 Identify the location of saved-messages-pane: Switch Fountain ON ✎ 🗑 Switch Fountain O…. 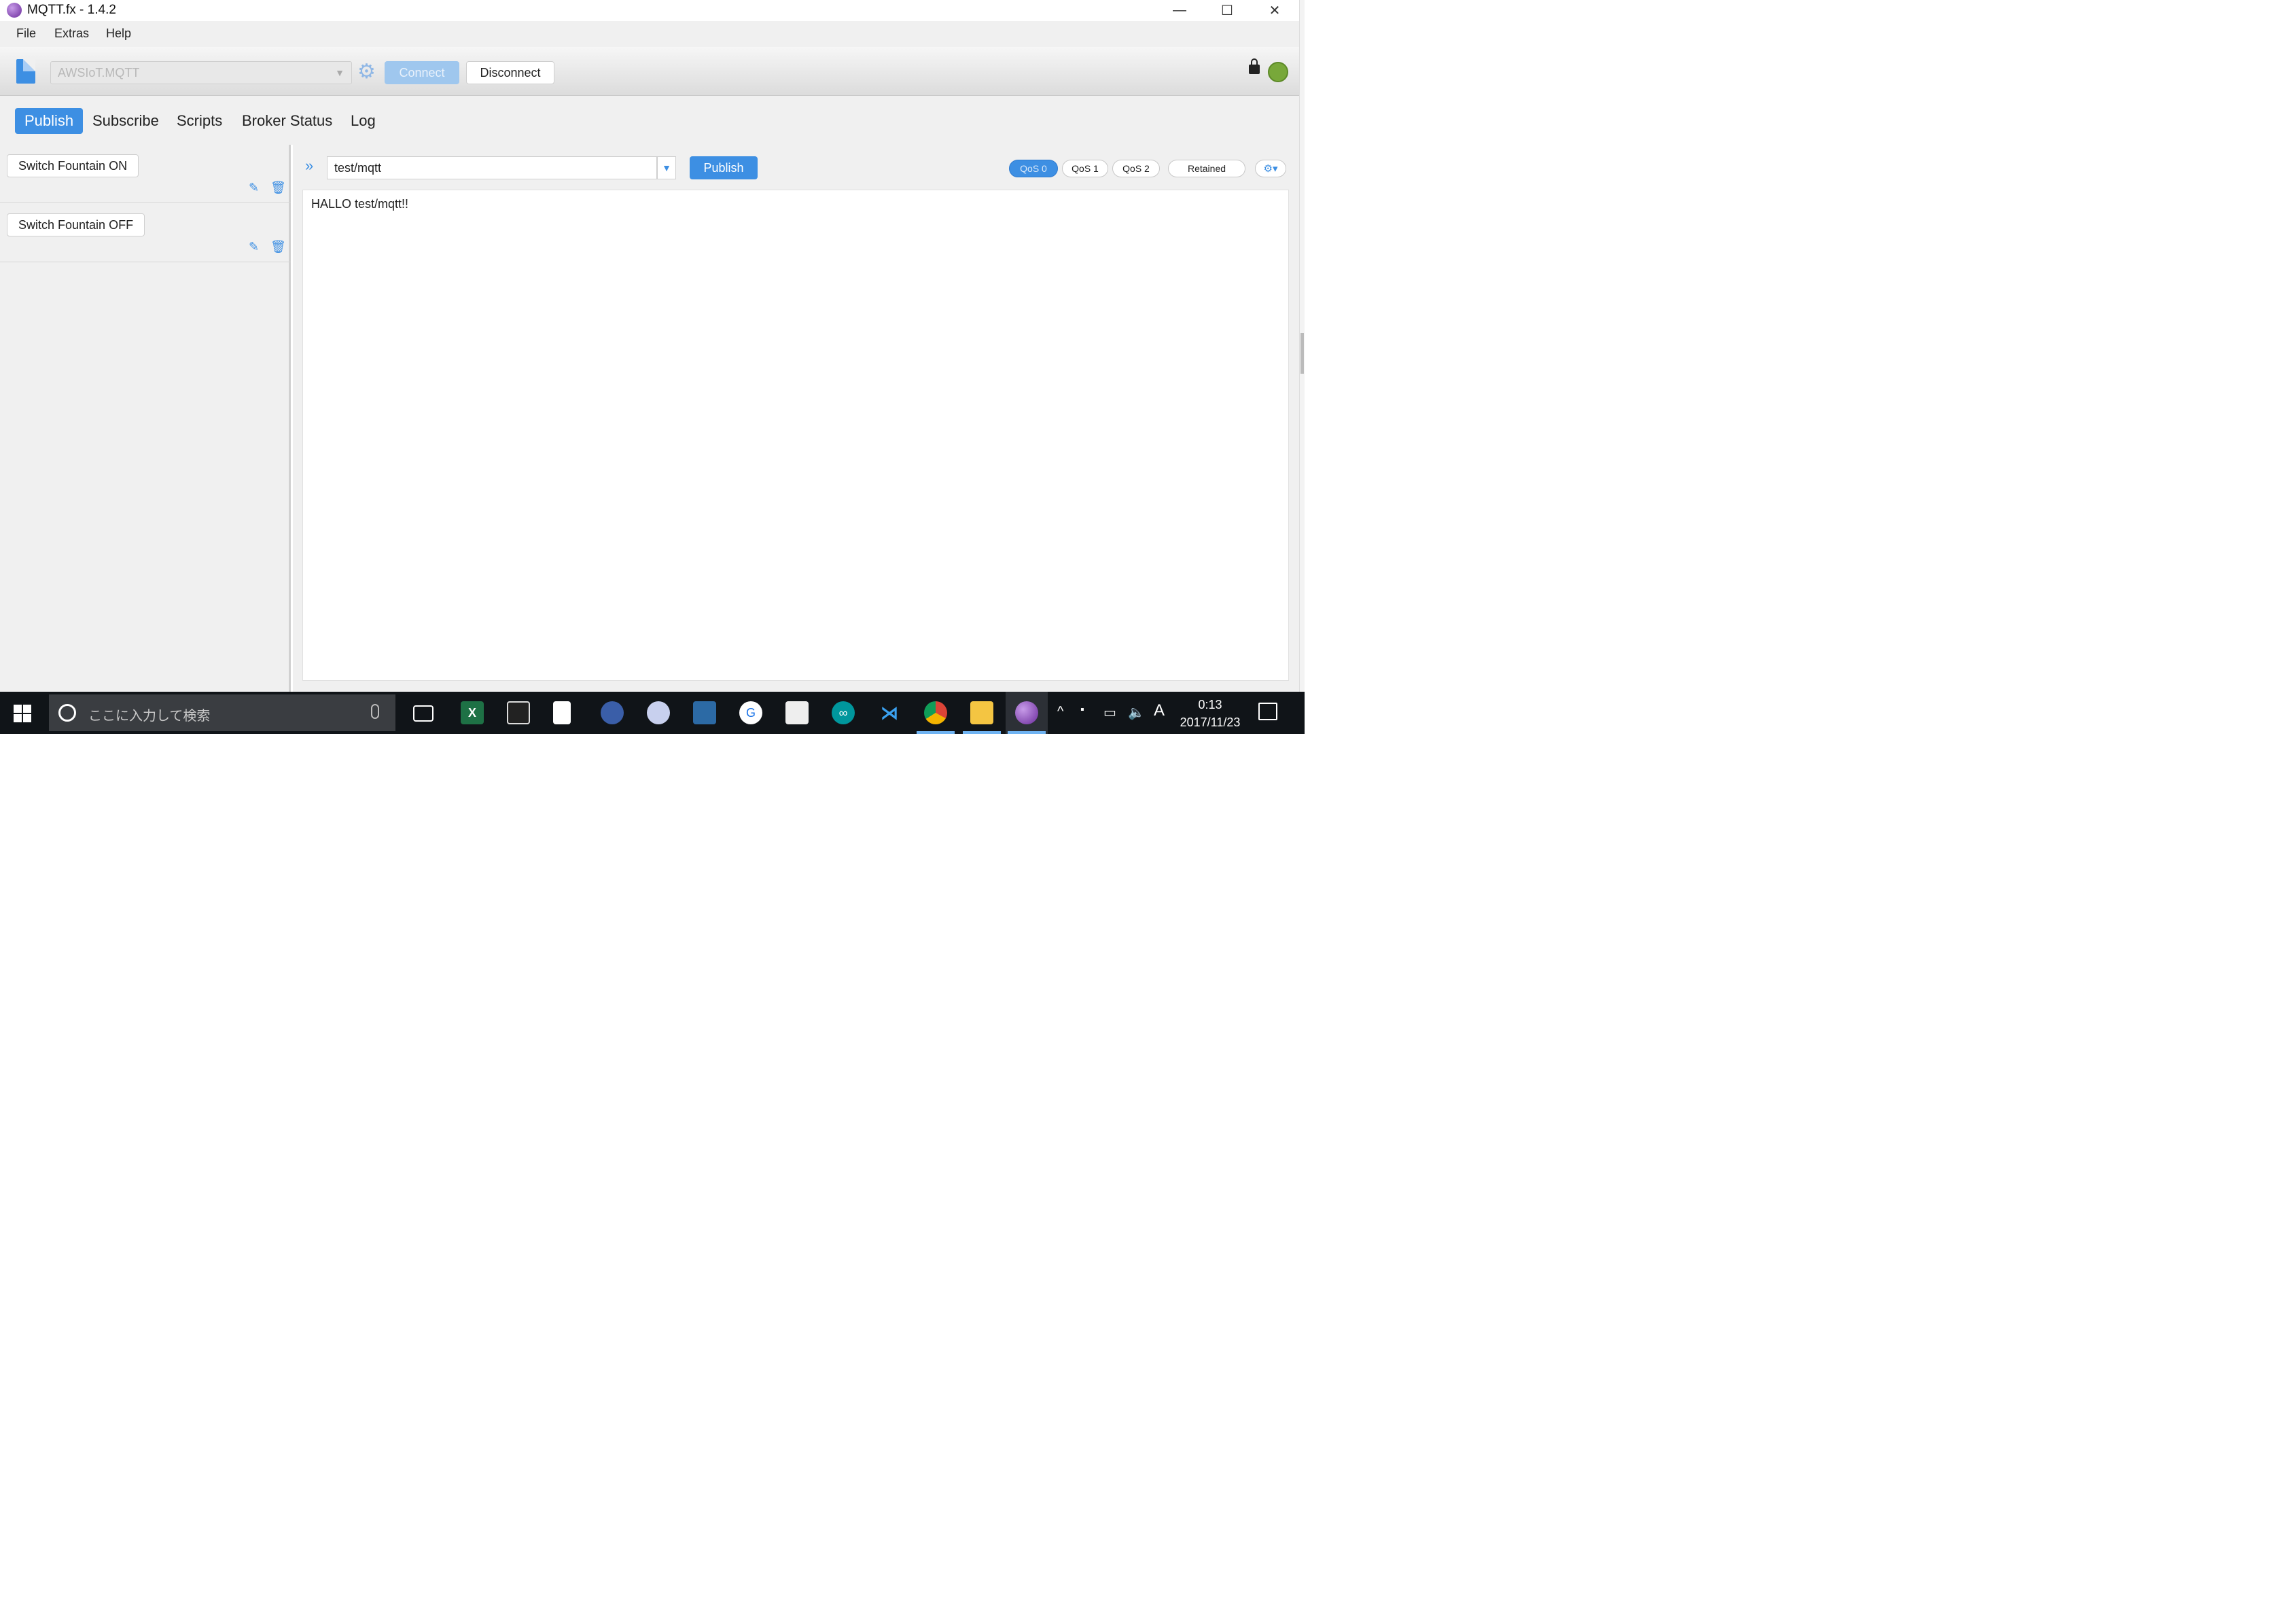
(145, 418).